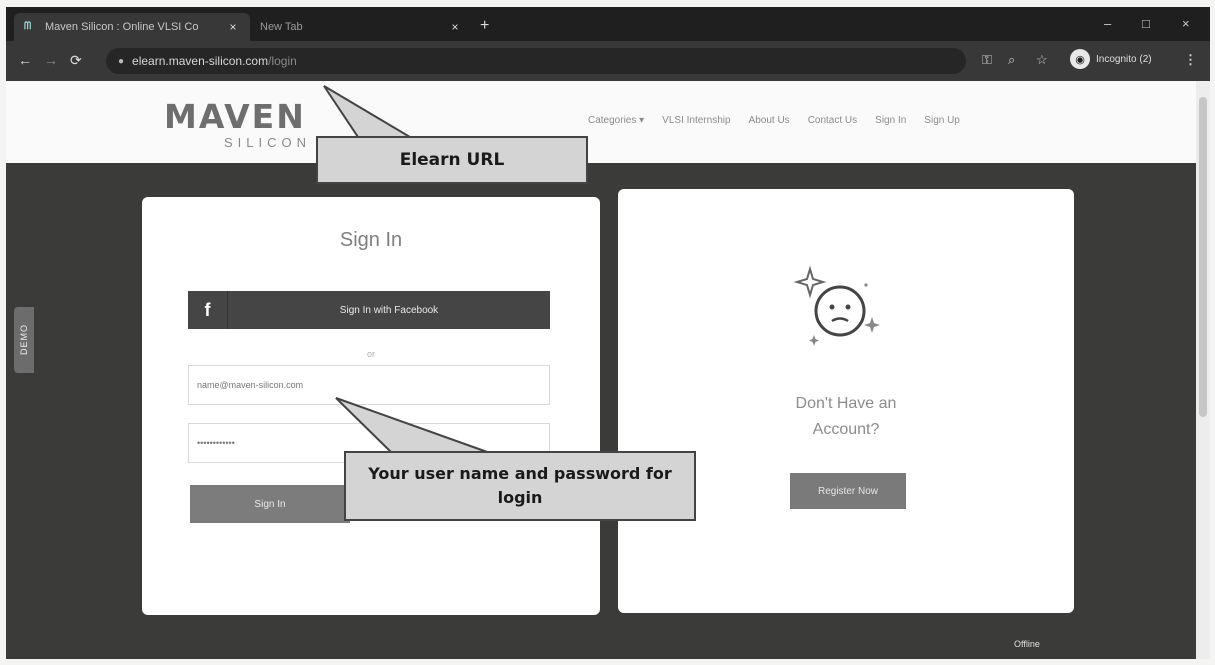 The width and height of the screenshot is (1215, 665). I want to click on maven-favicon-icon: ᗰ, so click(28, 26).